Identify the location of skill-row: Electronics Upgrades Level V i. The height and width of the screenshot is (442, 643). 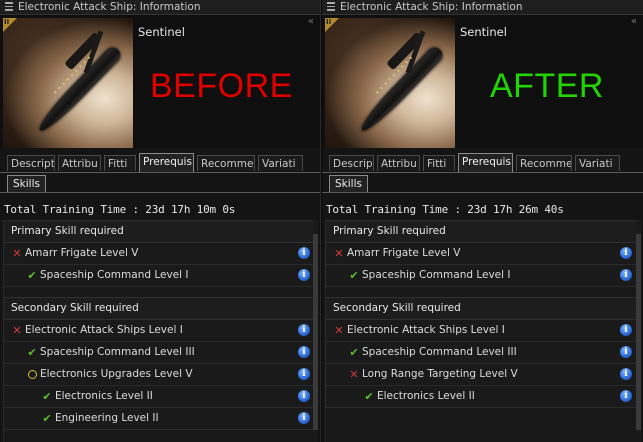
(159, 375).